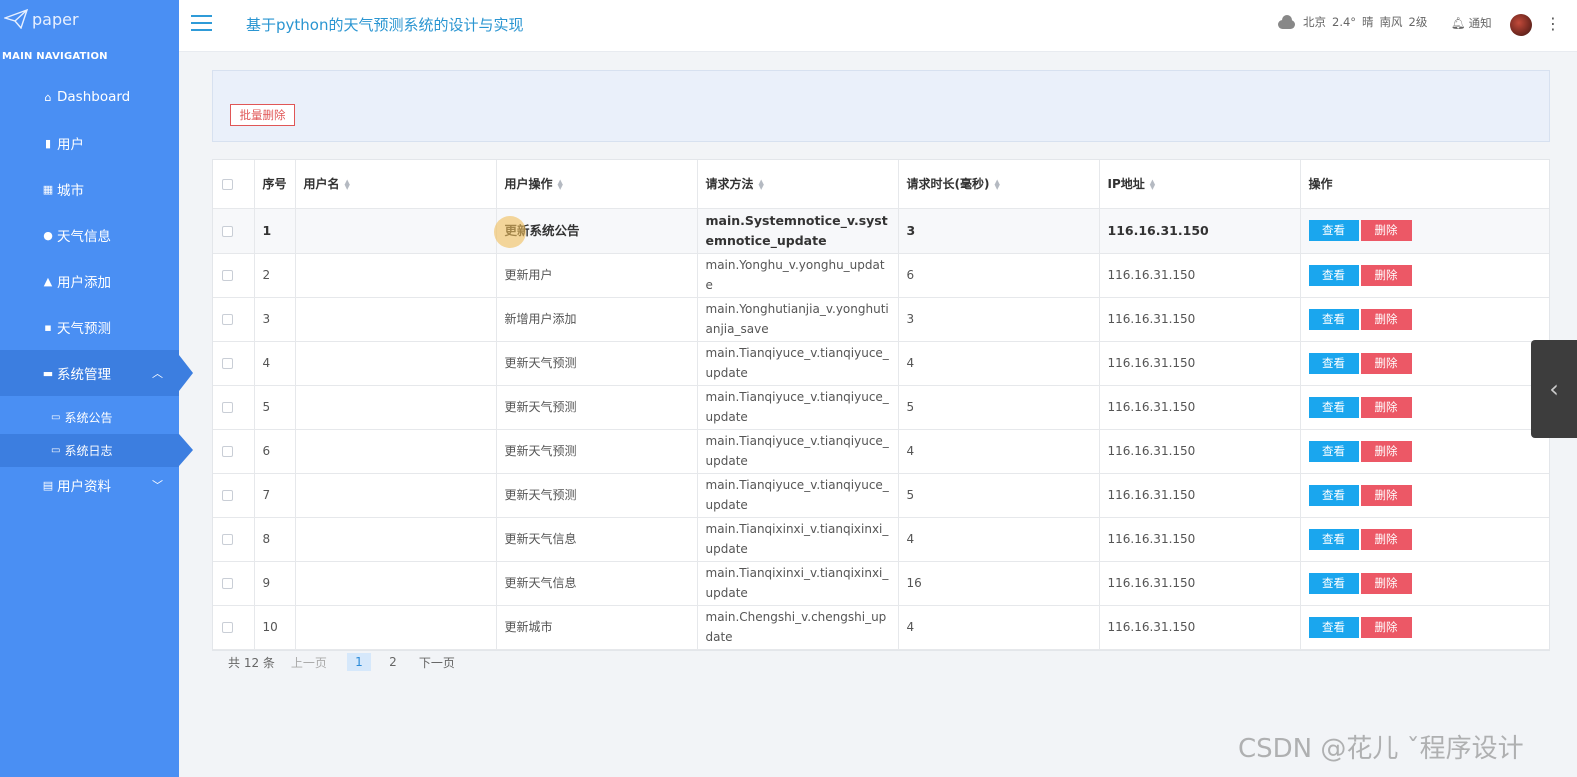 The height and width of the screenshot is (777, 1577). Describe the element at coordinates (798, 539) in the screenshot. I see `cell-method: main.Tianqixinxi_v.tianqixinxi_update` at that location.